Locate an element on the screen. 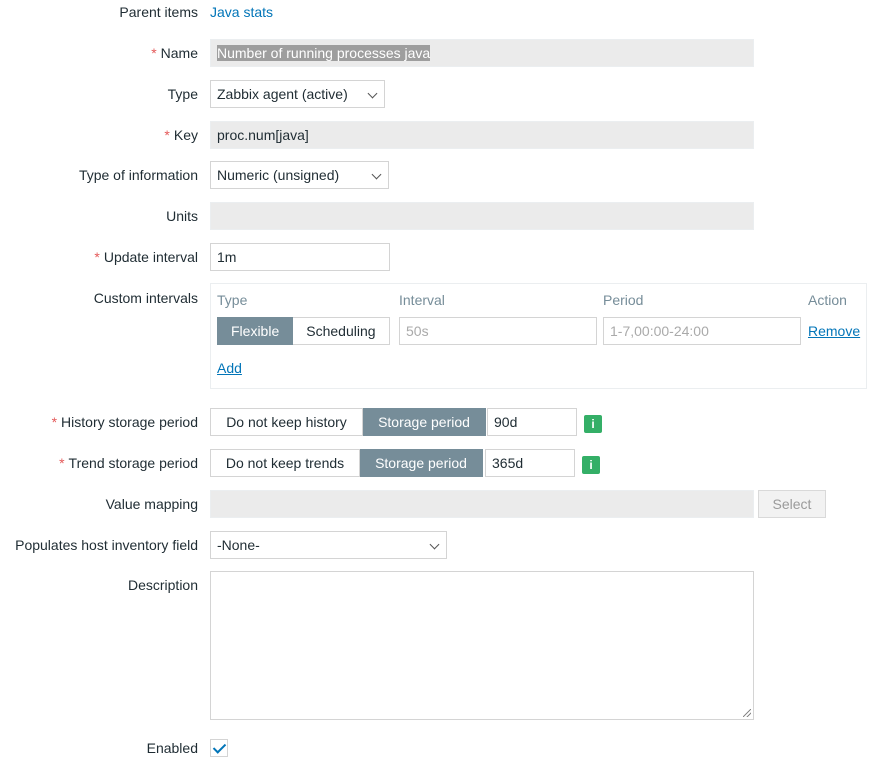 The height and width of the screenshot is (762, 871). type-select: Zabbix agent (active) is located at coordinates (297, 94).